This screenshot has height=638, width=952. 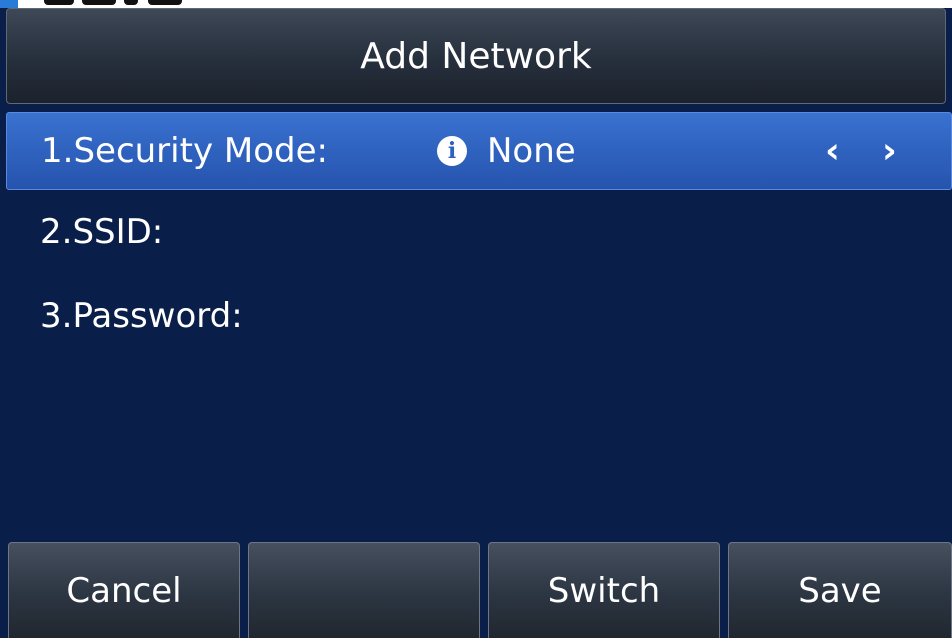 What do you see at coordinates (840, 590) in the screenshot?
I see `save-button: Save` at bounding box center [840, 590].